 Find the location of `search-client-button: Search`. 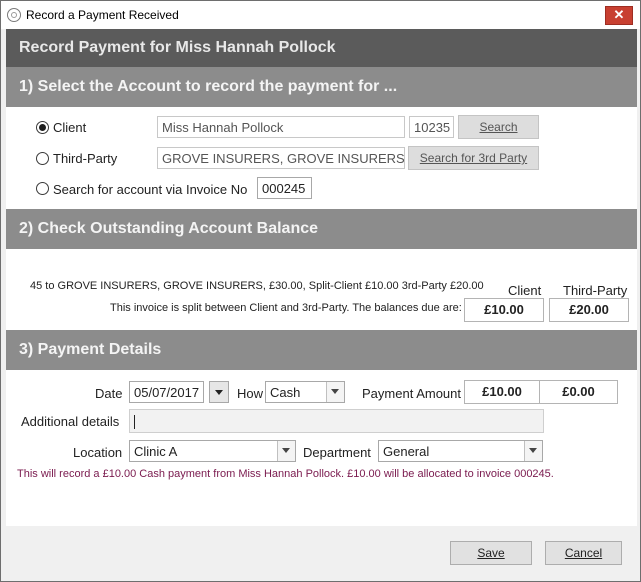

search-client-button: Search is located at coordinates (498, 127).